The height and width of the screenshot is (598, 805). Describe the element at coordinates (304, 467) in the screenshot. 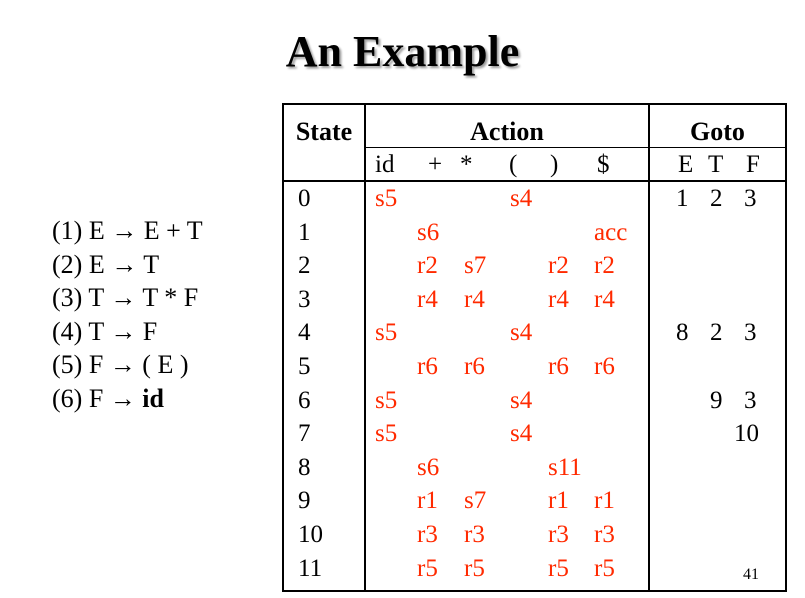

I see `state-cell: 8` at that location.